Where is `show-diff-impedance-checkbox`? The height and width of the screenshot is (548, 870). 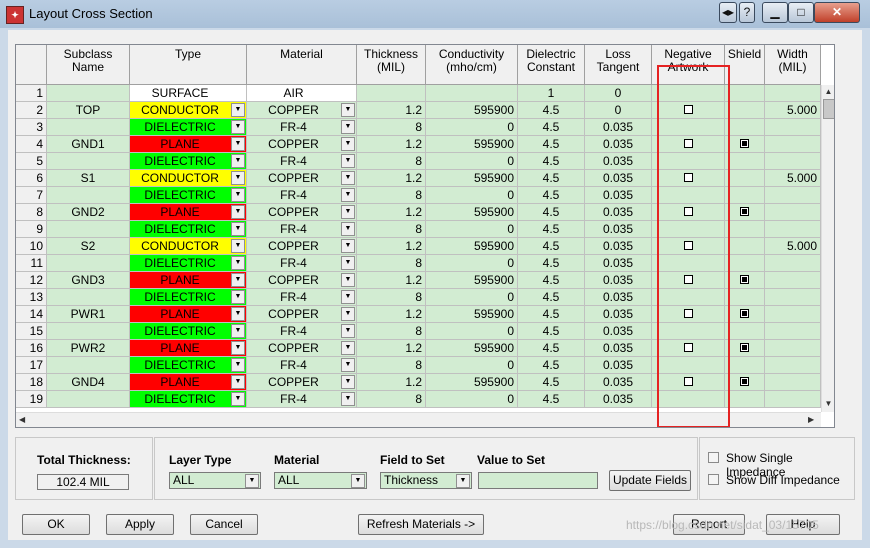
show-diff-impedance-checkbox is located at coordinates (713, 479).